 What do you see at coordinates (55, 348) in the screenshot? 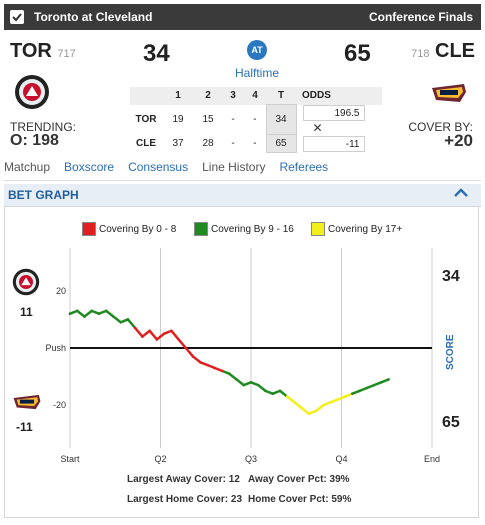
I see `y-tick-label: Push` at bounding box center [55, 348].